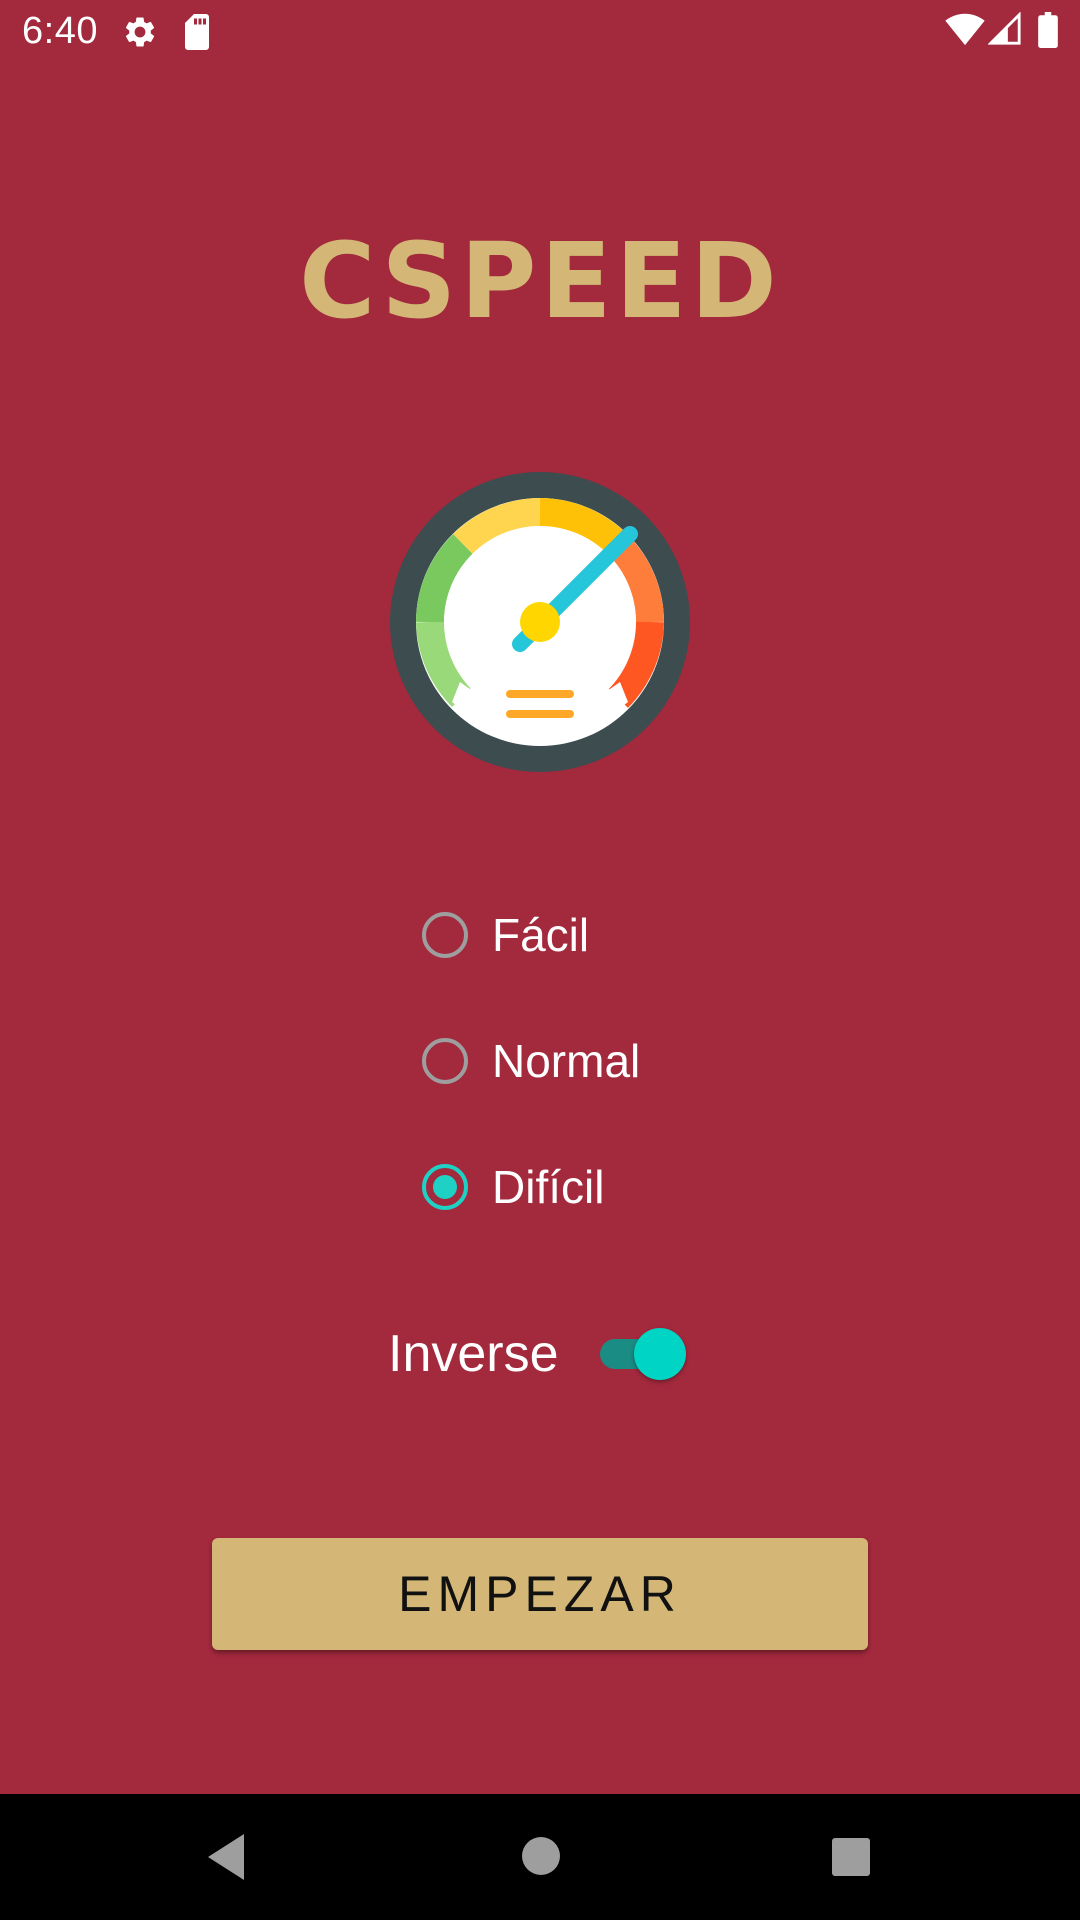 The image size is (1080, 1920). I want to click on radio-label: Fácil, so click(541, 935).